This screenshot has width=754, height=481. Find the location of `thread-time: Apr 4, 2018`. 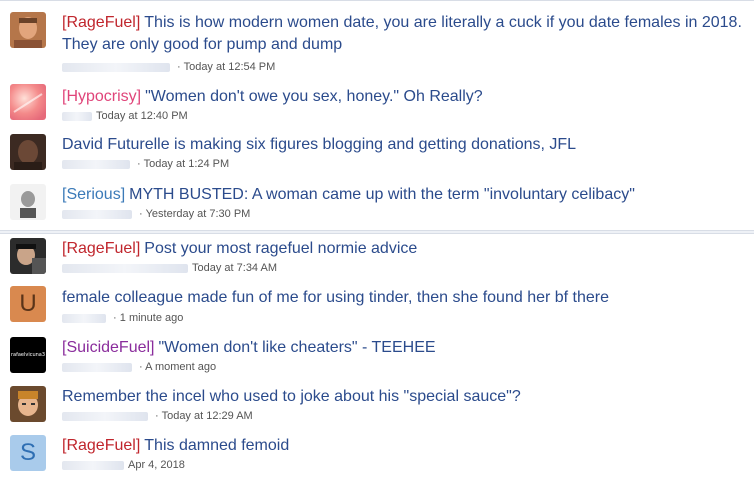

thread-time: Apr 4, 2018 is located at coordinates (156, 465).